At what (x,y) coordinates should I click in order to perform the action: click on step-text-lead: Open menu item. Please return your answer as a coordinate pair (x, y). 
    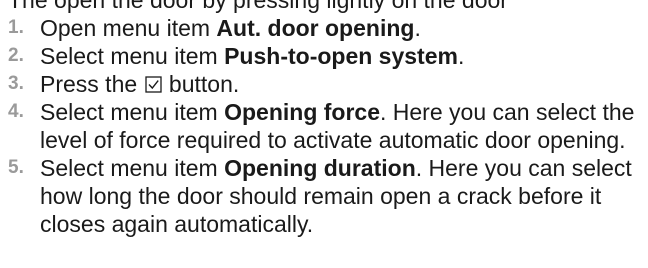
    Looking at the image, I should click on (128, 28).